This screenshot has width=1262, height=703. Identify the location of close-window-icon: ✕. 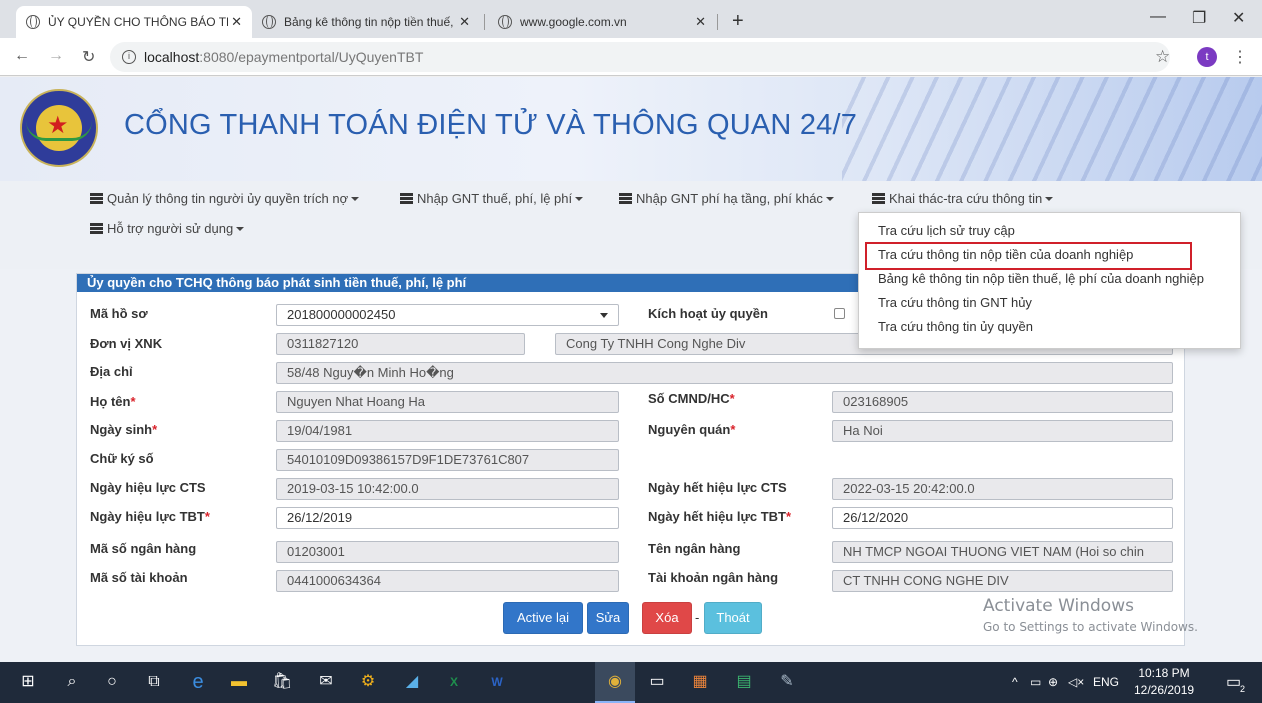
(1238, 18).